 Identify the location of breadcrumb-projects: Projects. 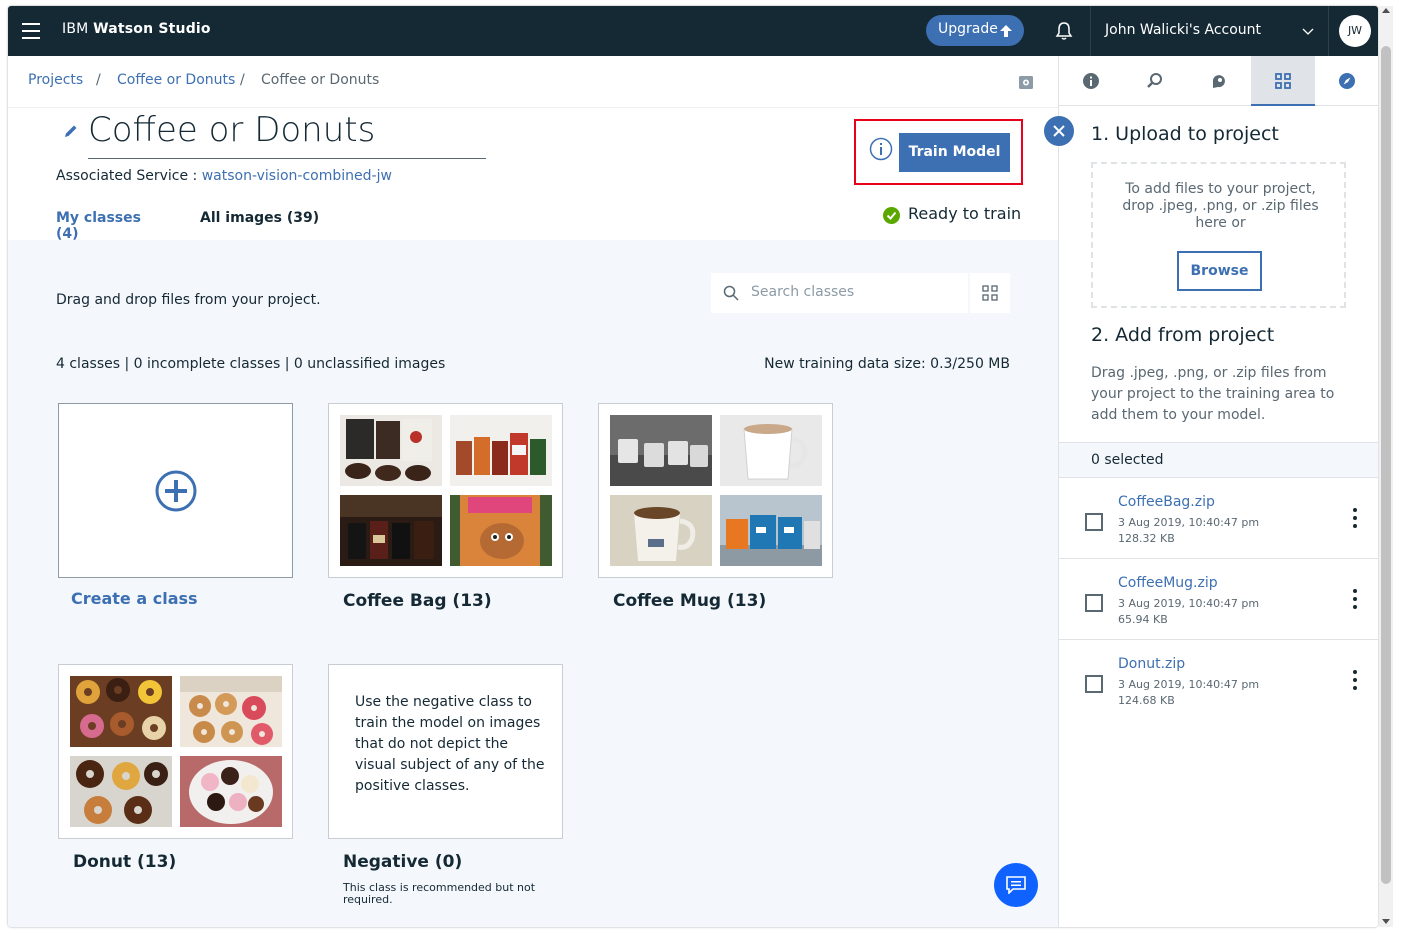
(55, 80).